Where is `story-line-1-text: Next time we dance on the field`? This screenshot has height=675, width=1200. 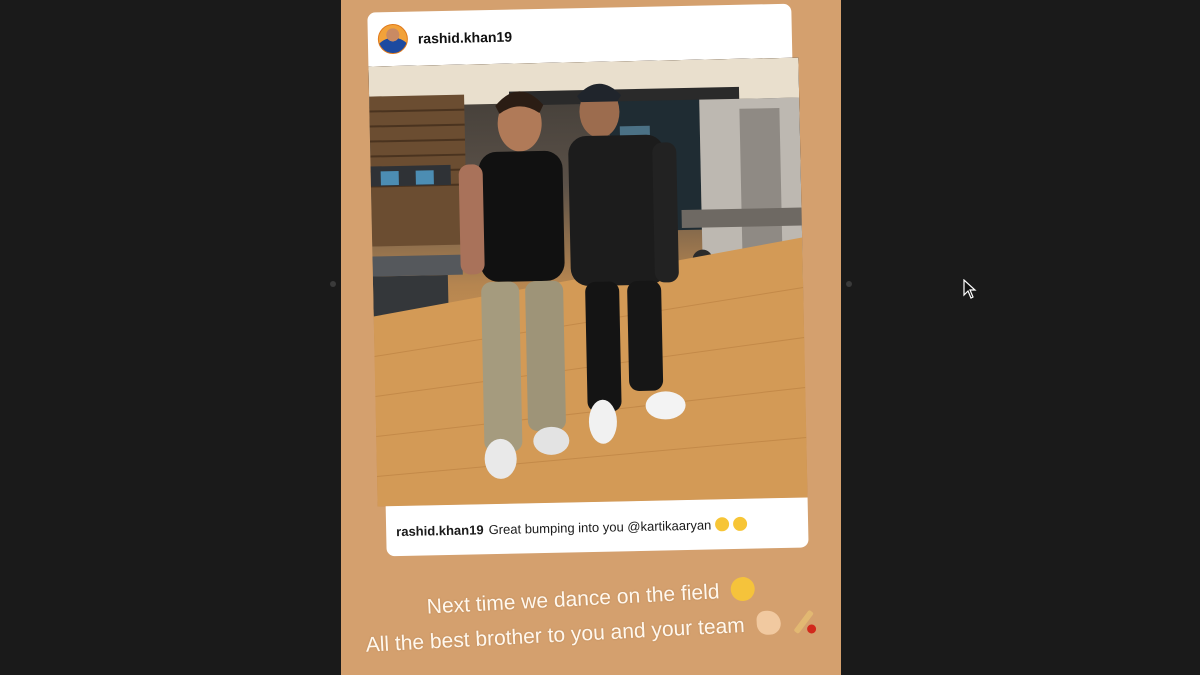
story-line-1-text: Next time we dance on the field is located at coordinates (573, 599).